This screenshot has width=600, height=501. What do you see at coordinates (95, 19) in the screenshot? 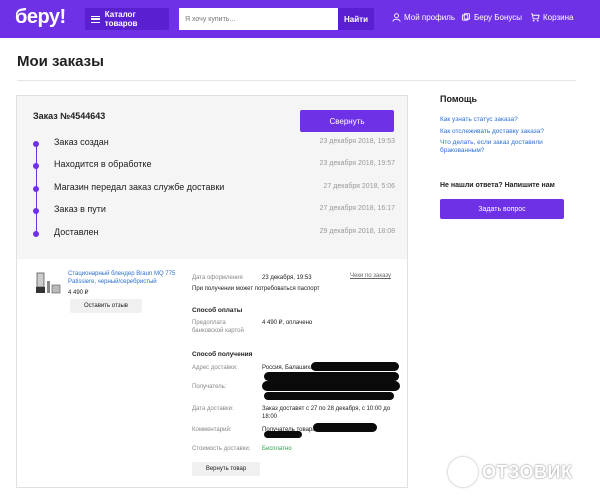
I see `menu-icon` at bounding box center [95, 19].